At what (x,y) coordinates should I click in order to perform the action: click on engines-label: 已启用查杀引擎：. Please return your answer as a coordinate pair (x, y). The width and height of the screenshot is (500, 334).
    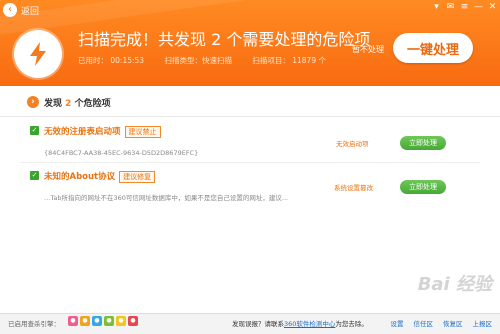
    Looking at the image, I should click on (34, 324).